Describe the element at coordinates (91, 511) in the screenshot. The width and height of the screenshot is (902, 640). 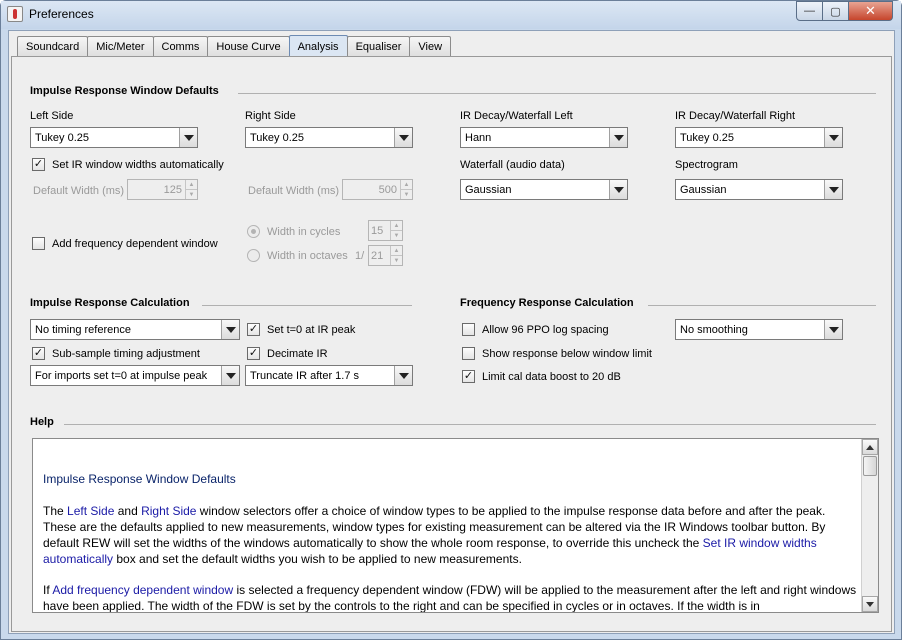
I see `help-keyword-left-side: Left Side` at that location.